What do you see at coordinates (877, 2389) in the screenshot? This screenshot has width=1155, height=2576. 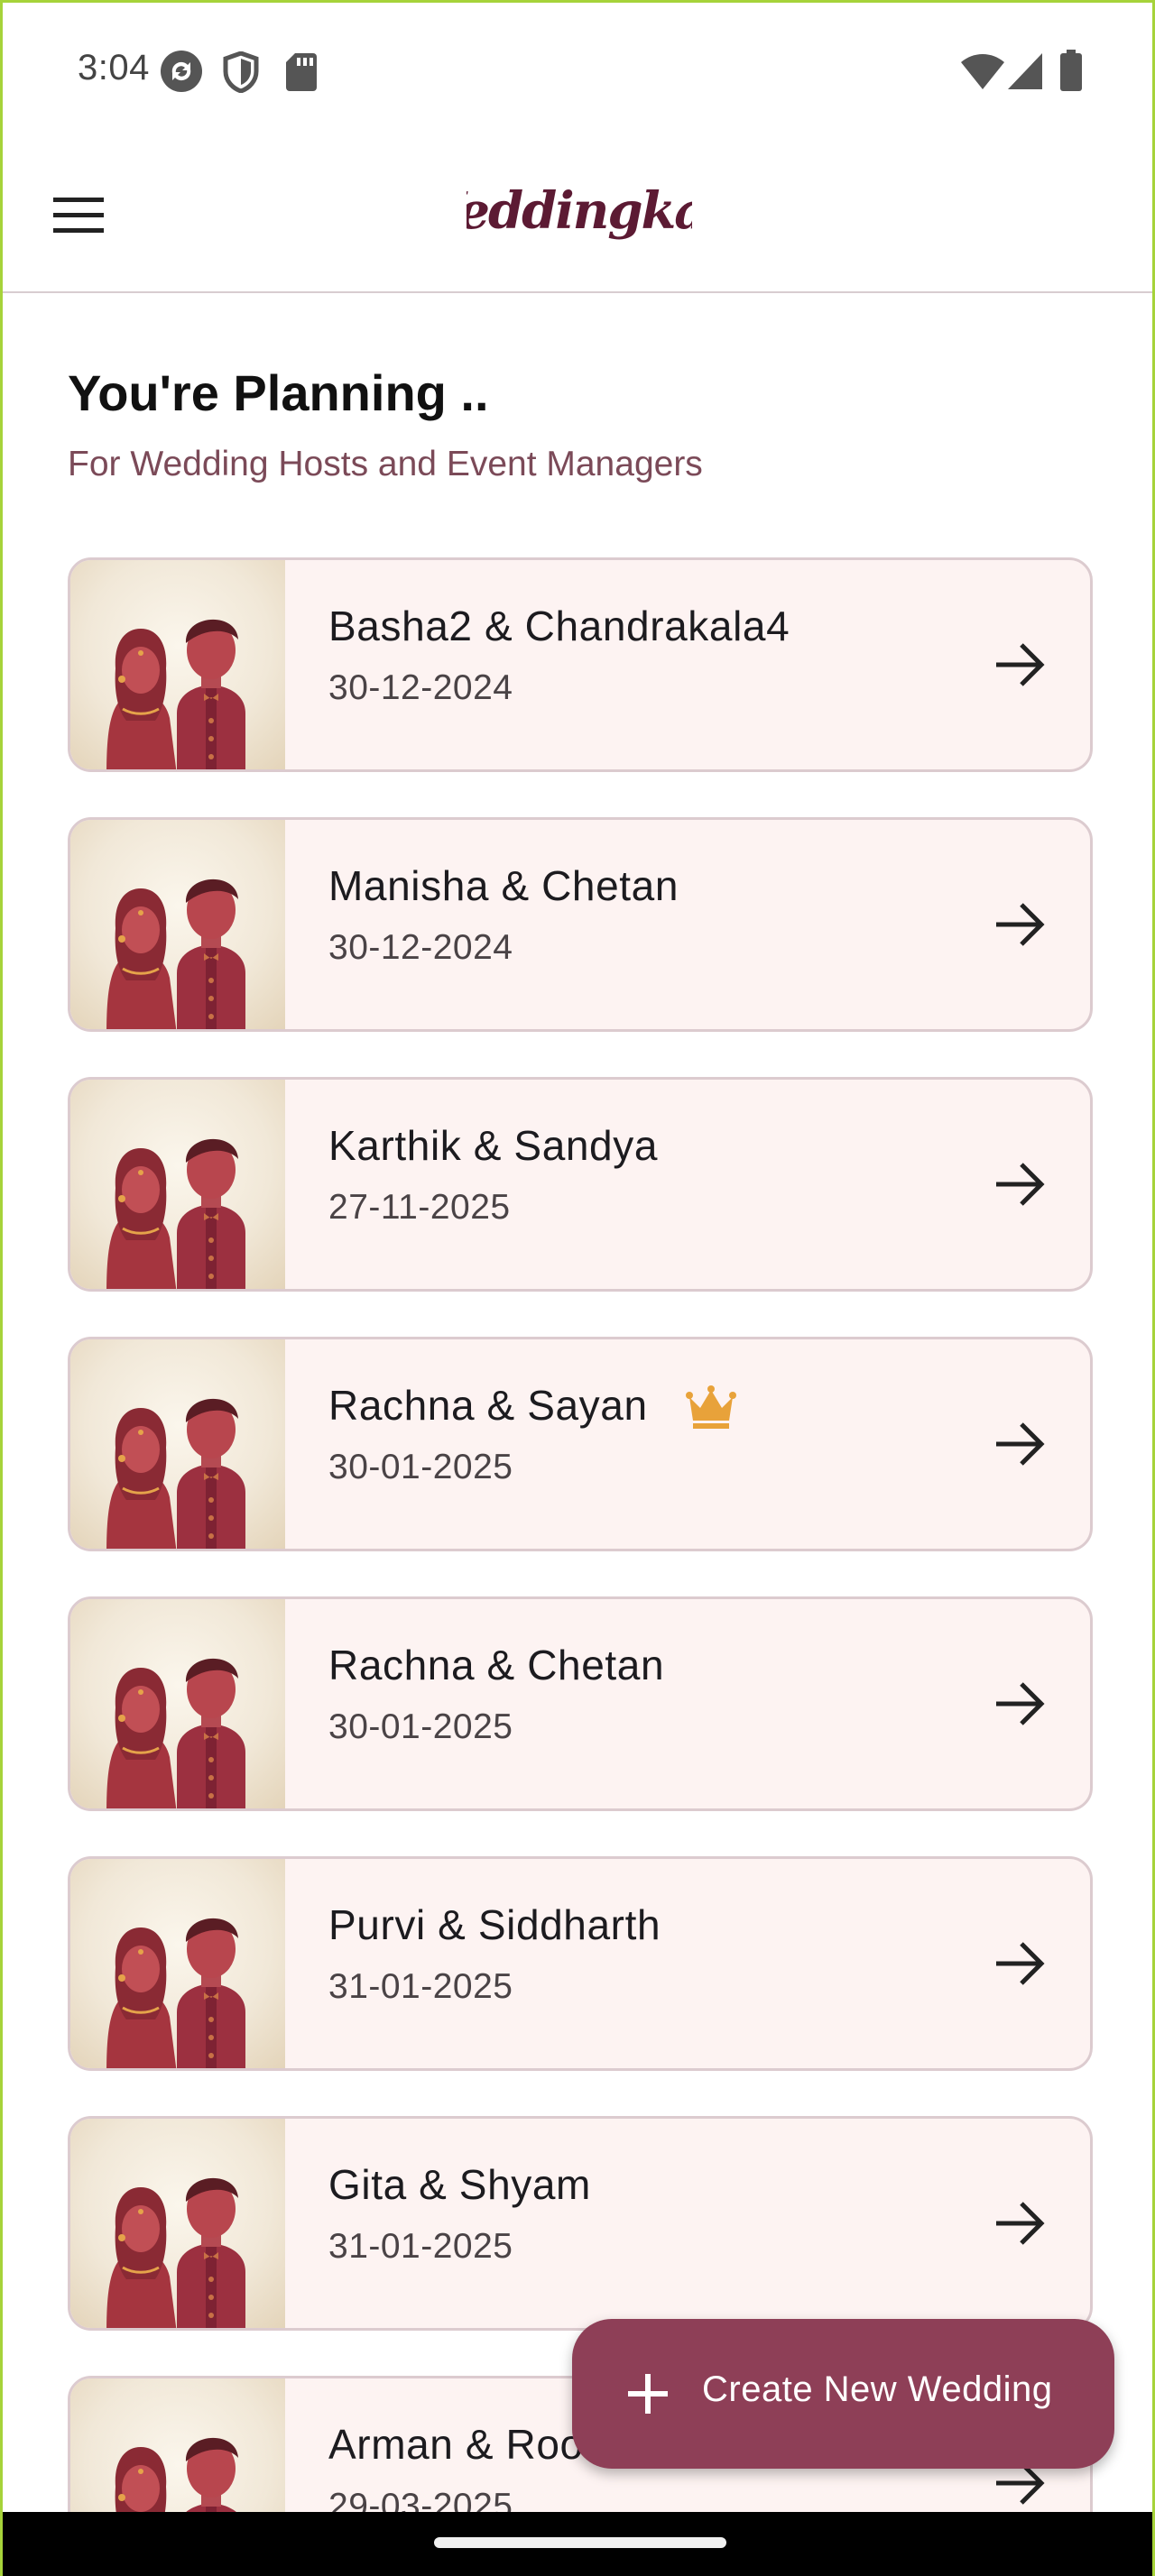 I see `create-new-wedding-label: Create New Wedding` at bounding box center [877, 2389].